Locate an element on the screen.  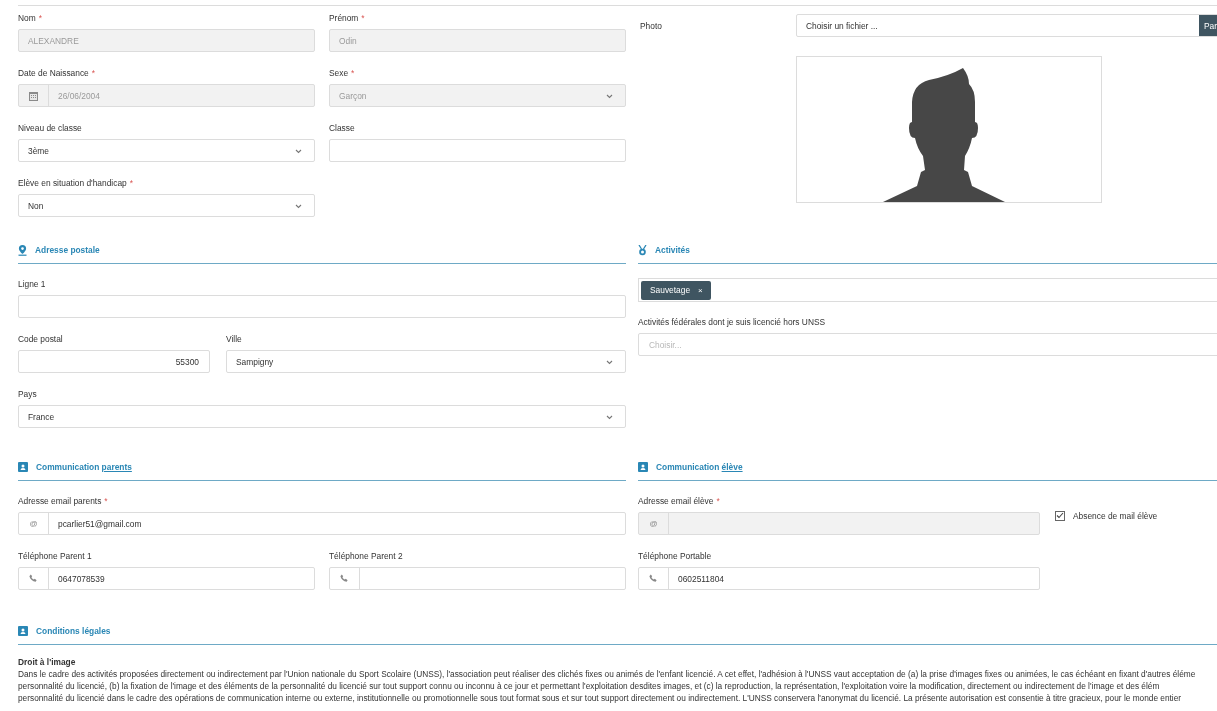
checkbox-label: Absence de mail élève is located at coordinates (1115, 515).